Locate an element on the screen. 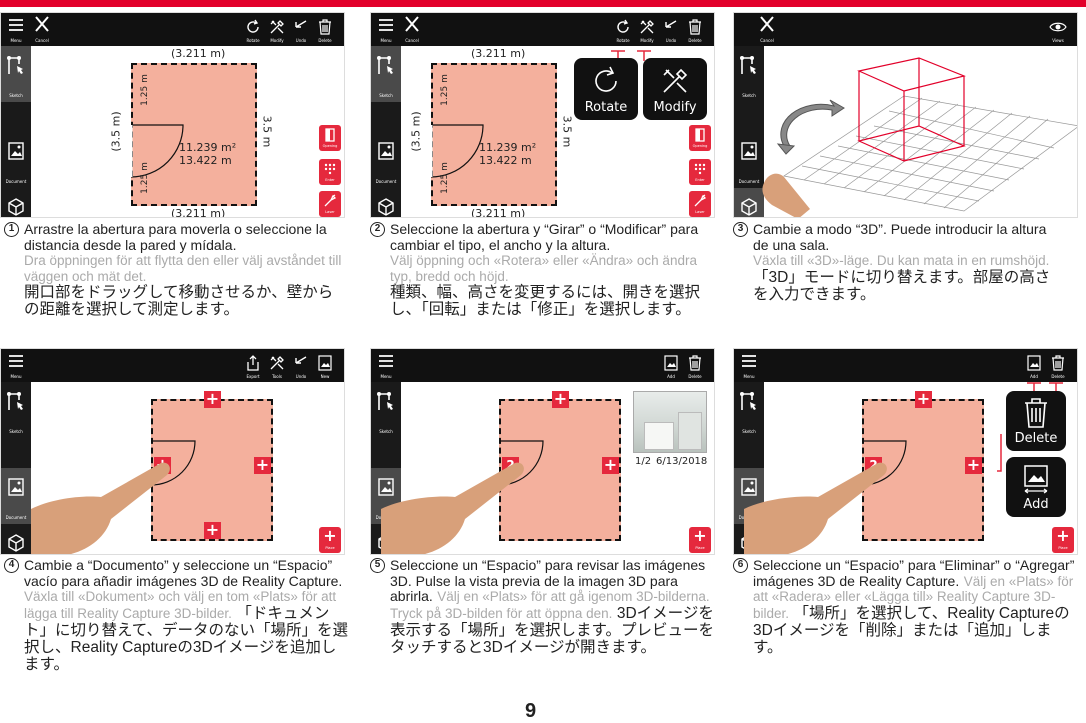 This screenshot has width=1086, height=723. caption-jp: 開口部をドラッグして移動させるか、壁からの距離を選択して測定します。 is located at coordinates (179, 301).